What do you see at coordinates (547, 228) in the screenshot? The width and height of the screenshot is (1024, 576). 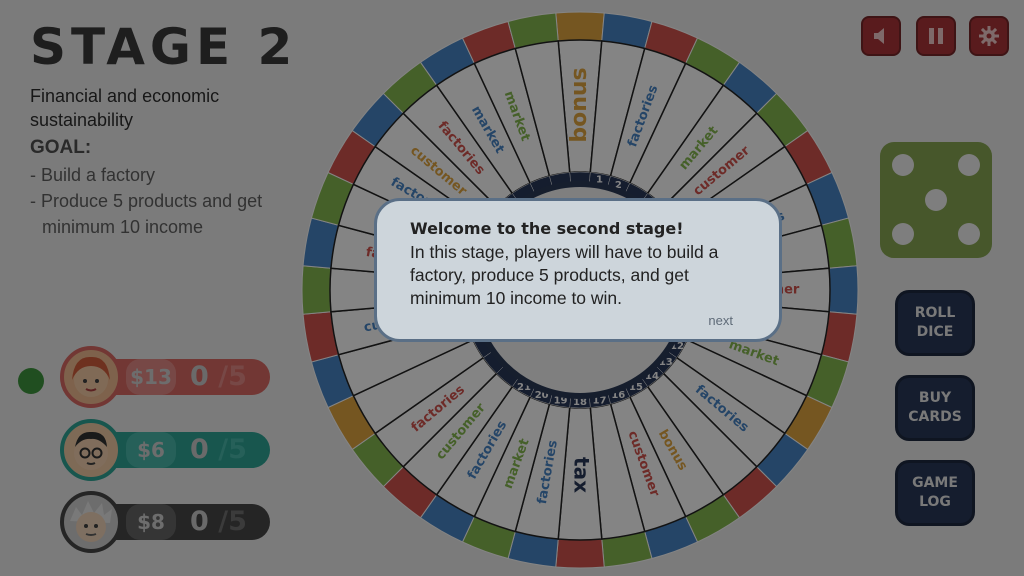 I see `dialog-title: Welcome to the second stage!` at bounding box center [547, 228].